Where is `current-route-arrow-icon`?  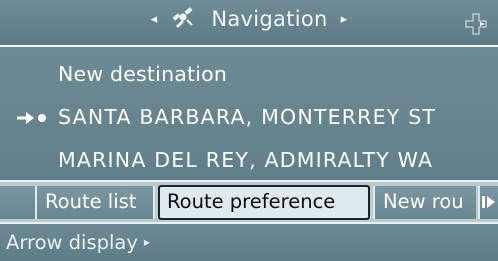
current-route-arrow-icon is located at coordinates (31, 118).